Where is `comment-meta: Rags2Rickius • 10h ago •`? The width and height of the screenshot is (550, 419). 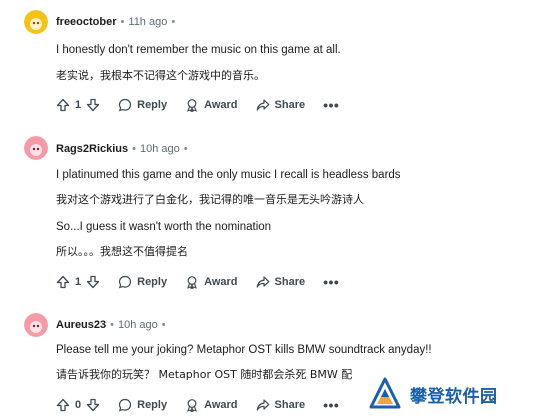 comment-meta: Rags2Rickius • 10h ago • is located at coordinates (124, 149).